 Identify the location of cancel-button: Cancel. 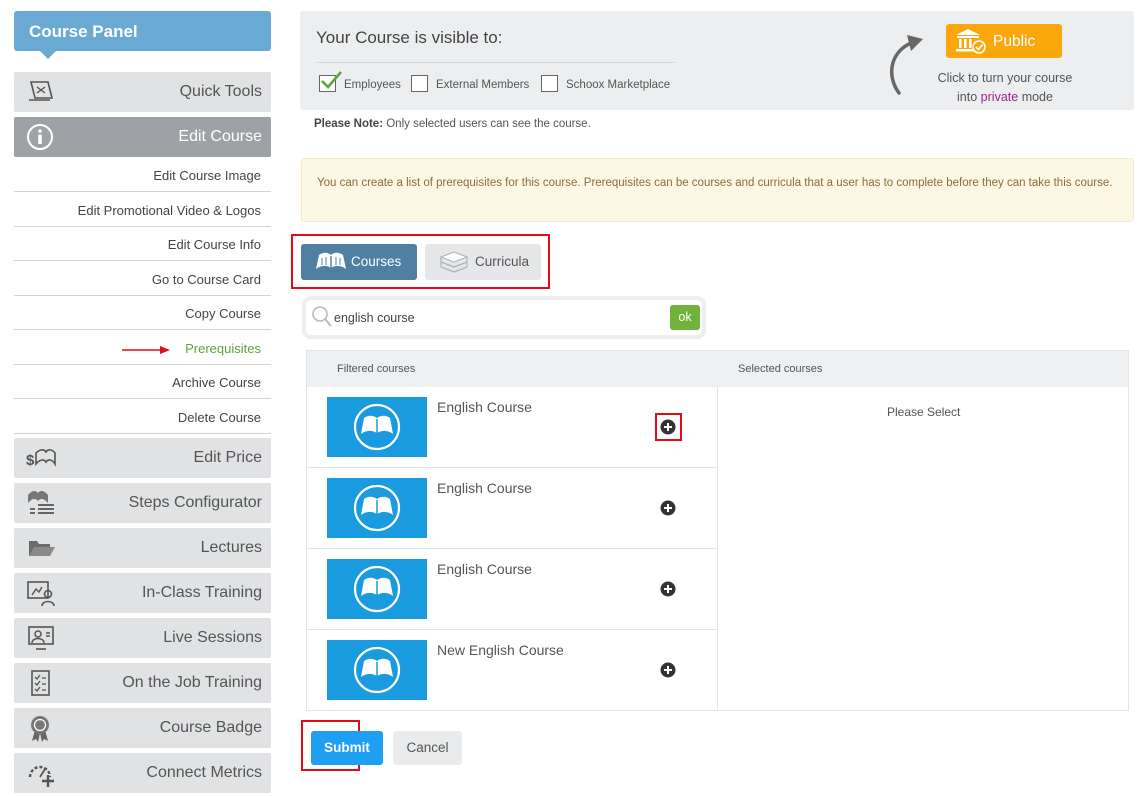
(427, 748).